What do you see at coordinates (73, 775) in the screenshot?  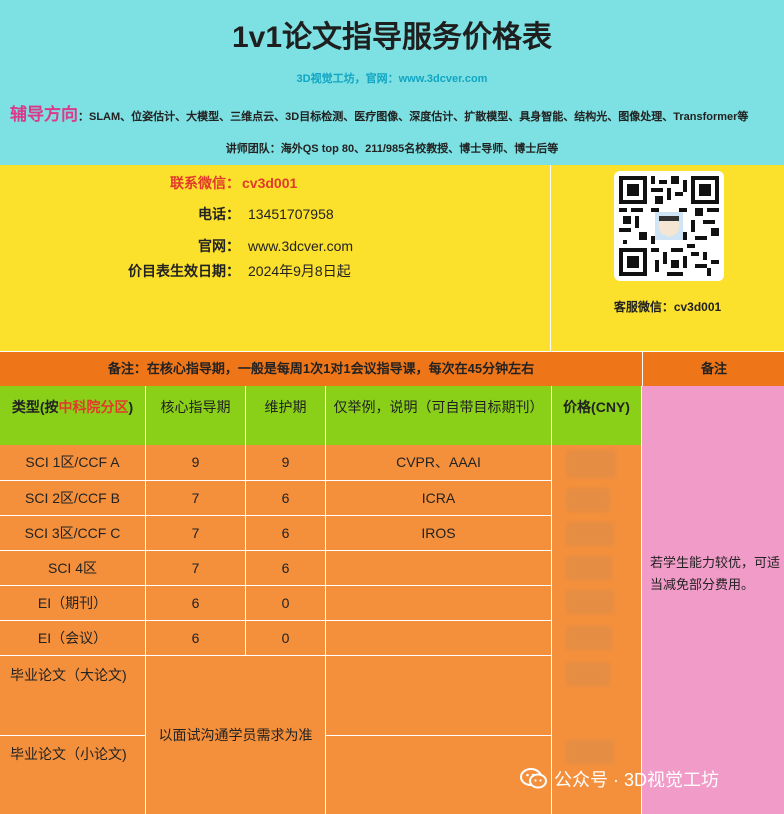 I see `thesis-small-type: 毕业论文（小论文)` at bounding box center [73, 775].